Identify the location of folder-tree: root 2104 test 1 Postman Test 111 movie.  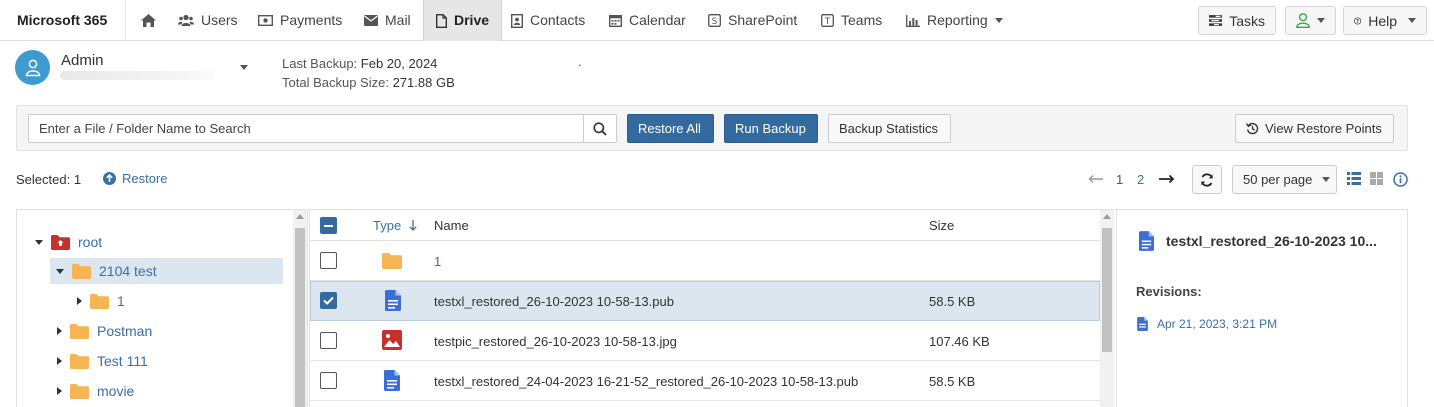
(162, 308).